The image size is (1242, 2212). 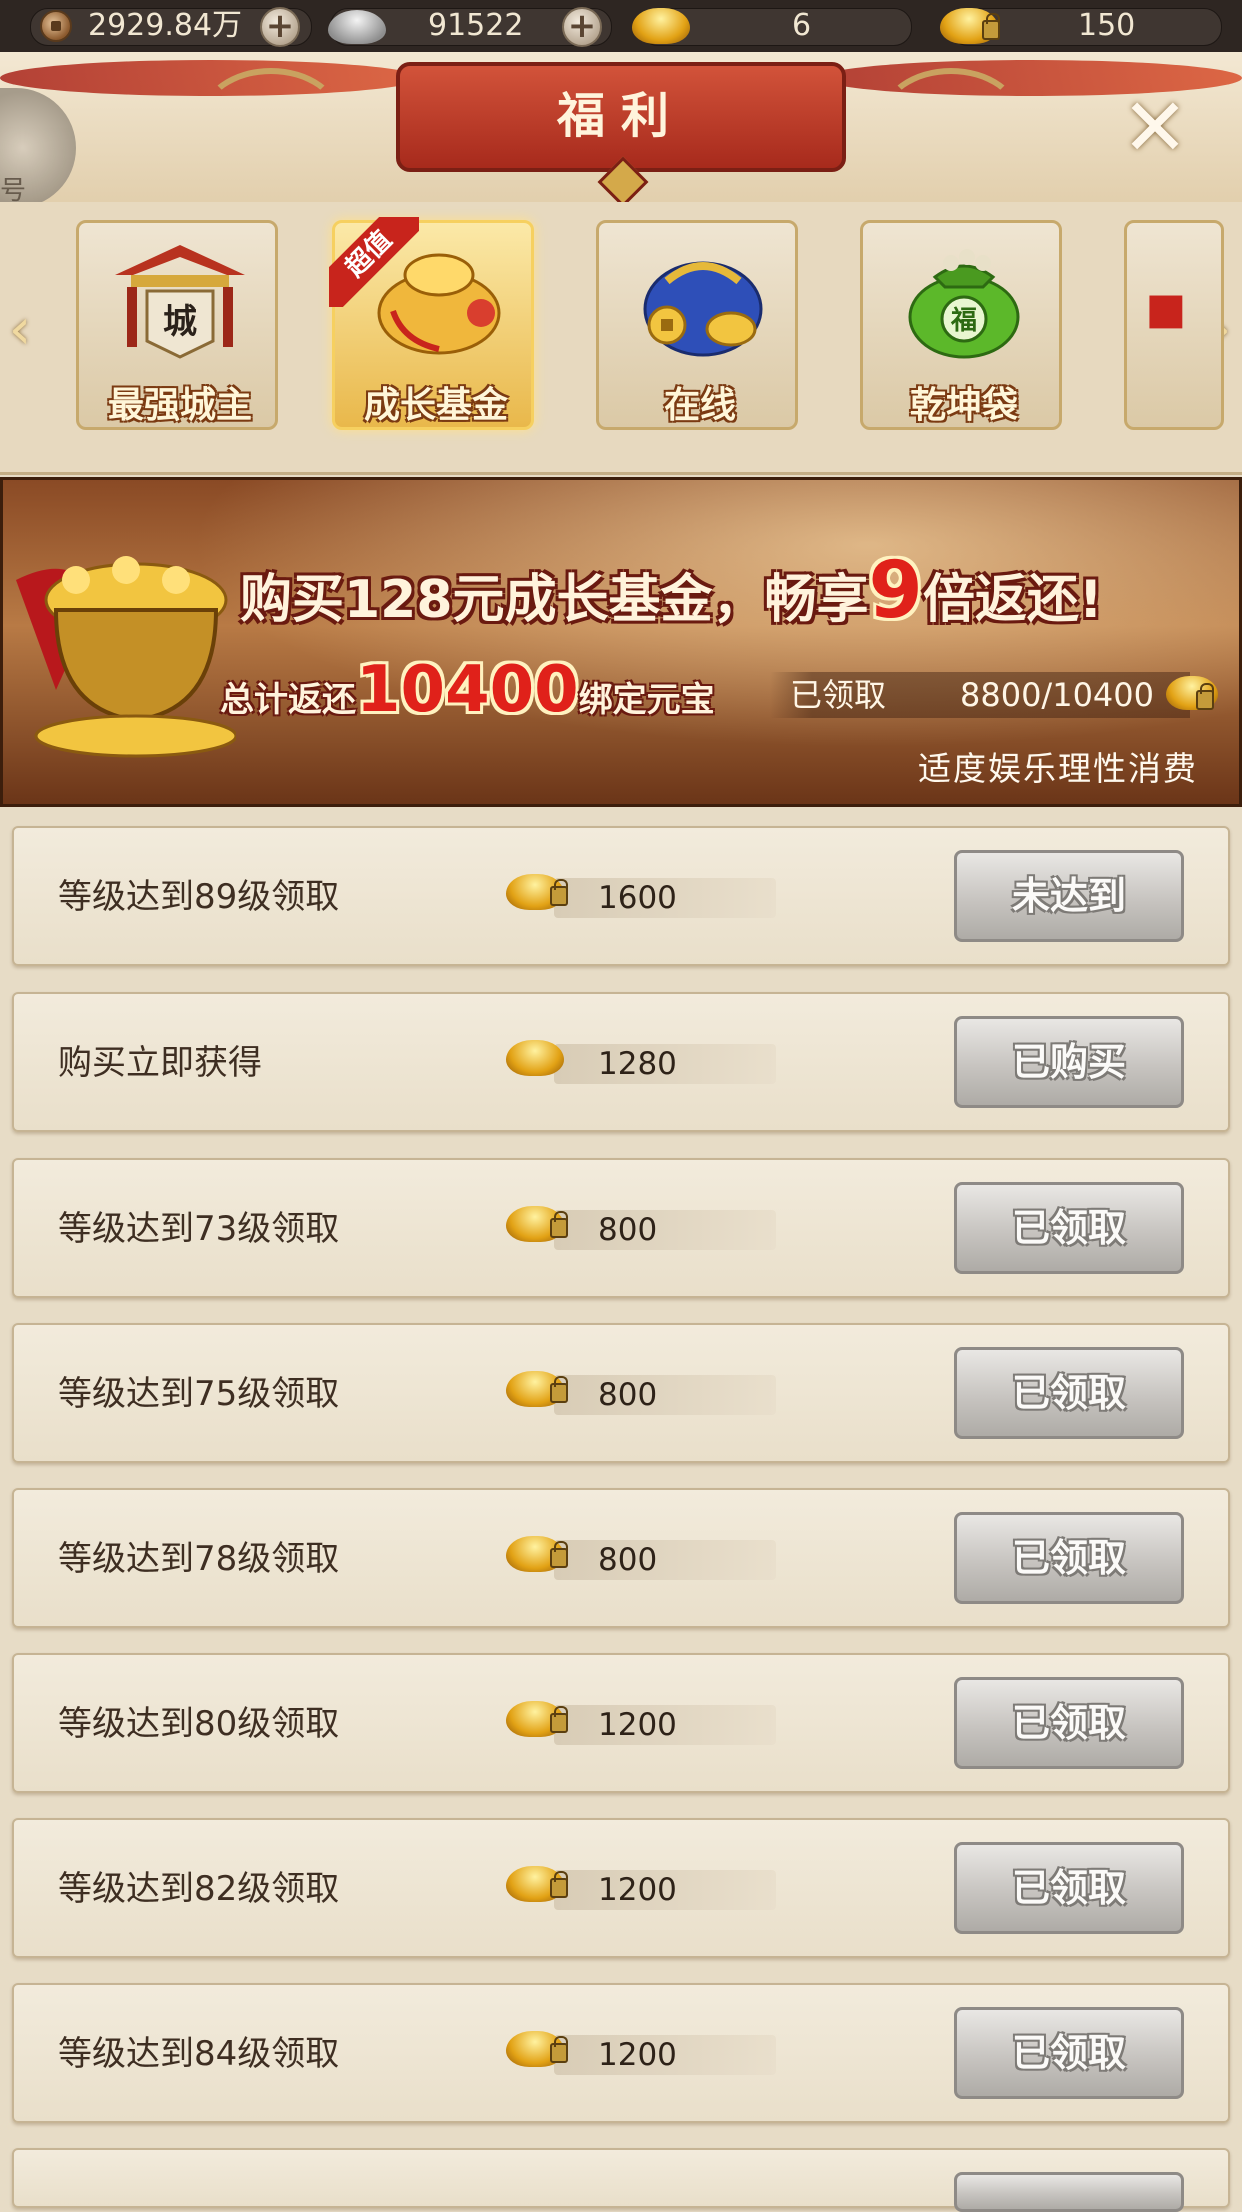 What do you see at coordinates (126, 657) in the screenshot?
I see `treasure-pot-icon` at bounding box center [126, 657].